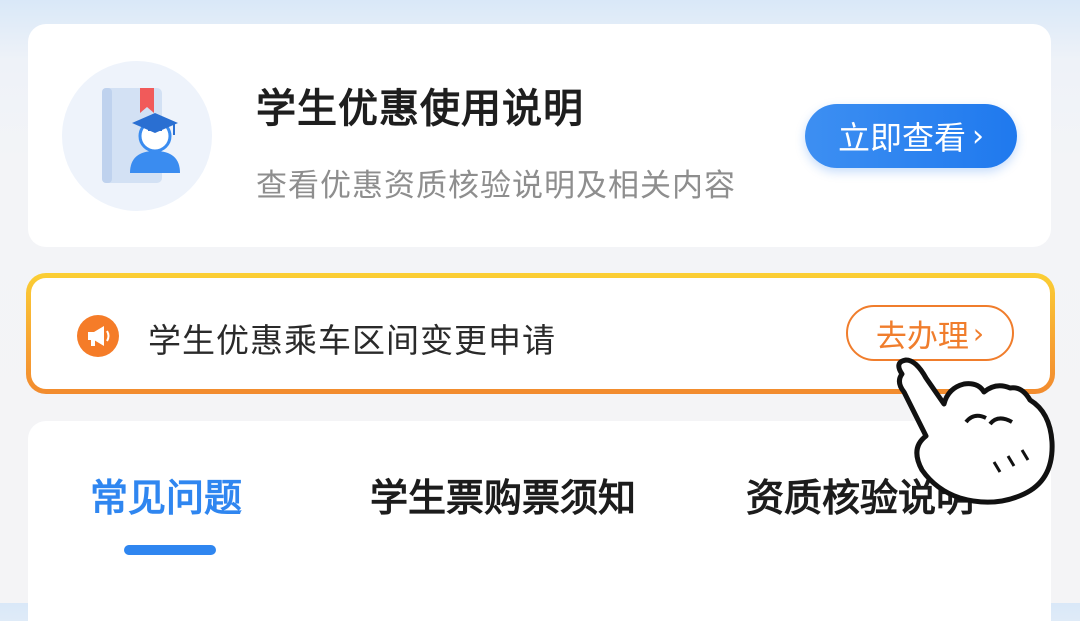 The width and height of the screenshot is (1080, 621). I want to click on guide-title: 学生优惠使用说明, so click(420, 109).